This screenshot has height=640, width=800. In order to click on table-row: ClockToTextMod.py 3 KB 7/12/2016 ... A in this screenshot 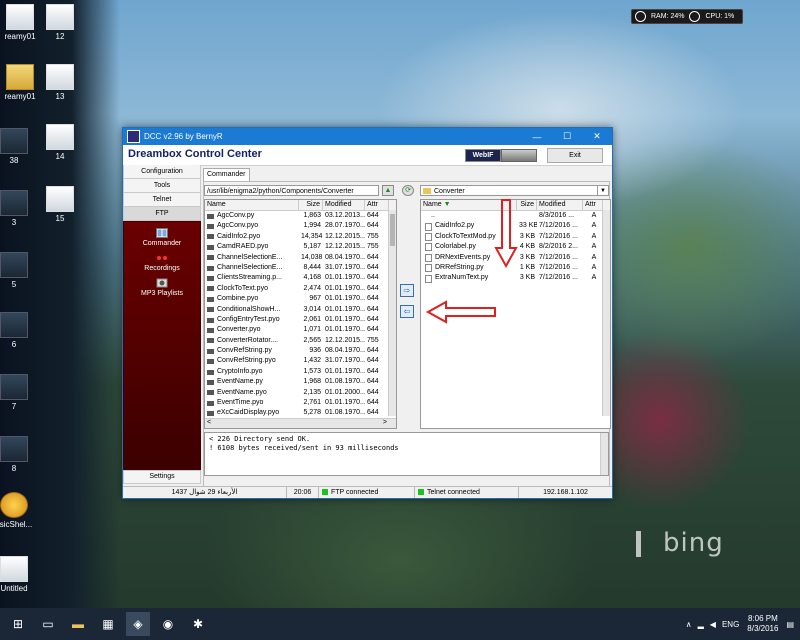, I will do `click(515, 237)`.